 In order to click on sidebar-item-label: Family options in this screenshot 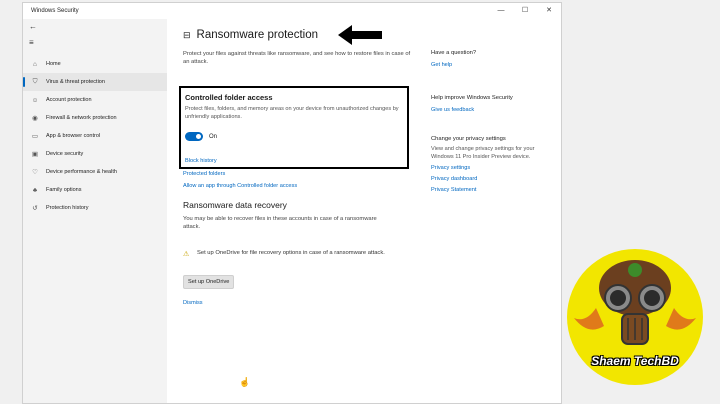, I will do `click(64, 190)`.